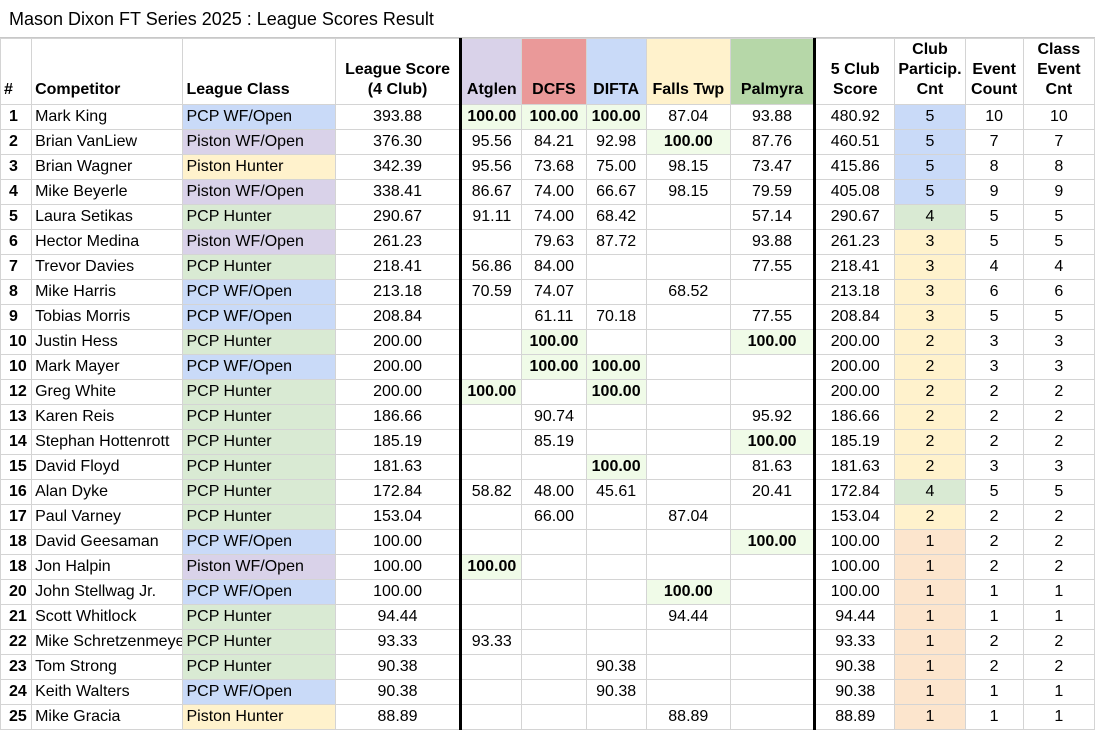 The height and width of the screenshot is (751, 1095). Describe the element at coordinates (688, 617) in the screenshot. I see `falls-twp-score-cell: 94.44` at that location.